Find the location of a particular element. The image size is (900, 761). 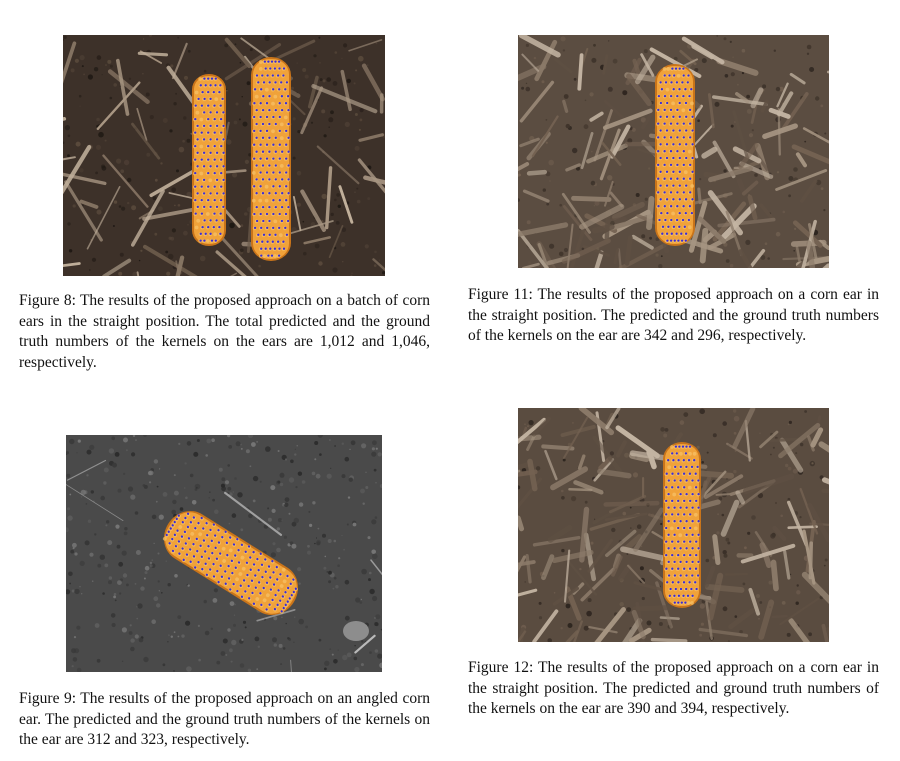

corn-ear-right is located at coordinates (271, 159).